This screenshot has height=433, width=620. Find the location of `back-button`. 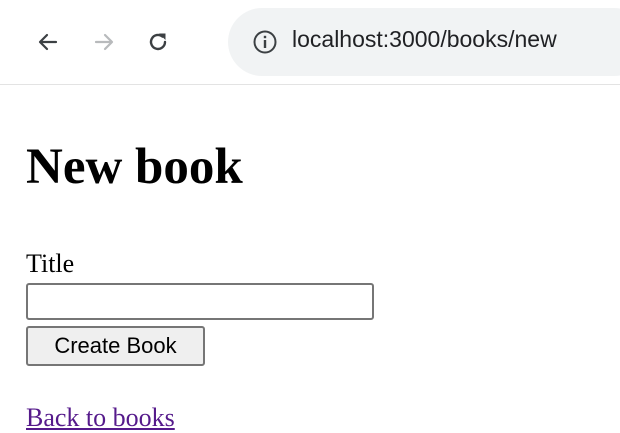

back-button is located at coordinates (48, 42).